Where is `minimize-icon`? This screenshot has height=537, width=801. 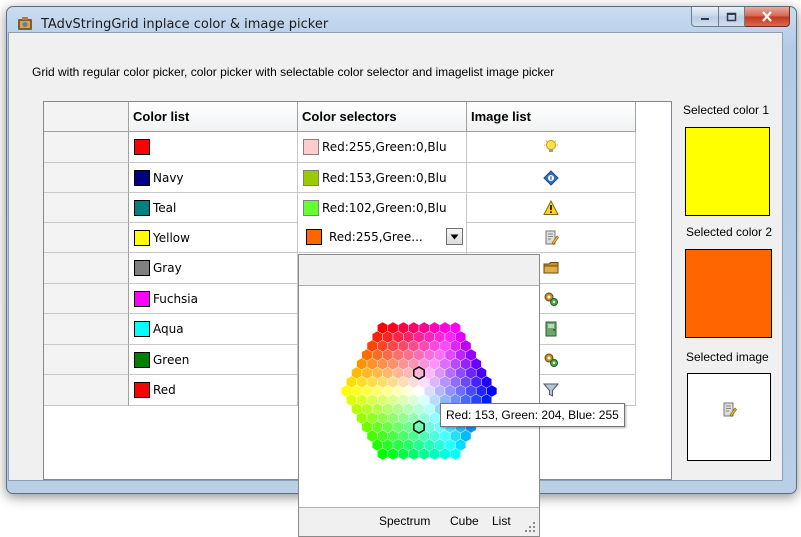 minimize-icon is located at coordinates (705, 18).